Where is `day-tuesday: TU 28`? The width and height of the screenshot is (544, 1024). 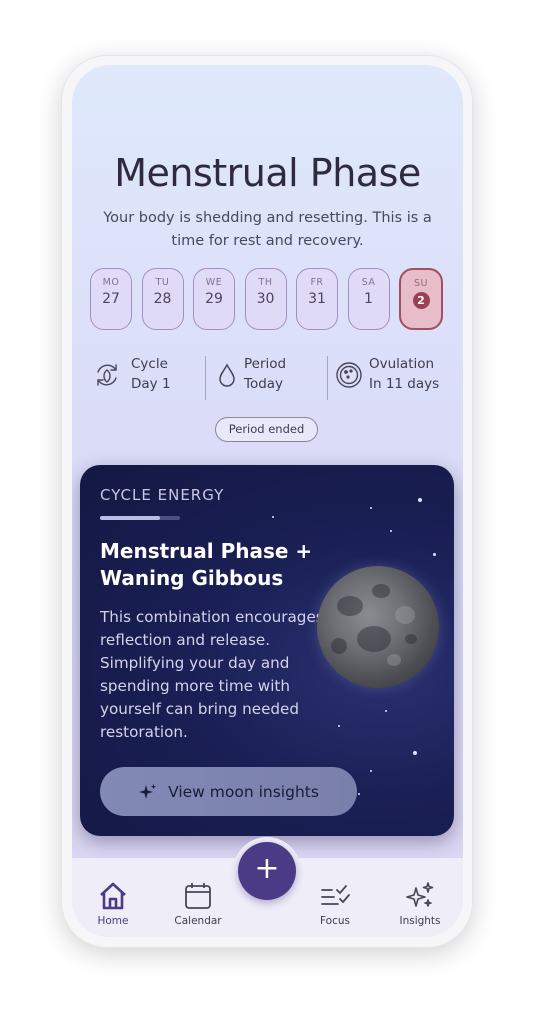
day-tuesday: TU 28 is located at coordinates (162, 299).